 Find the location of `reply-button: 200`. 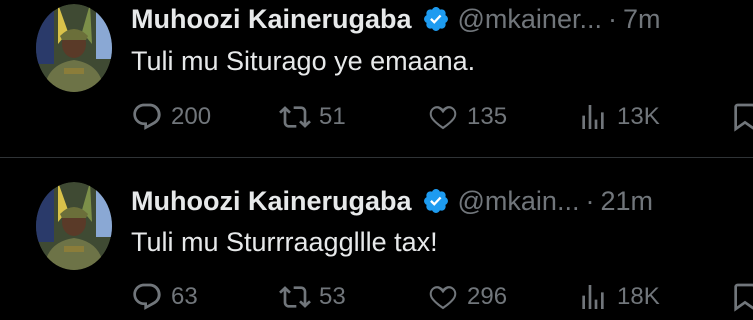

reply-button: 200 is located at coordinates (171, 117).